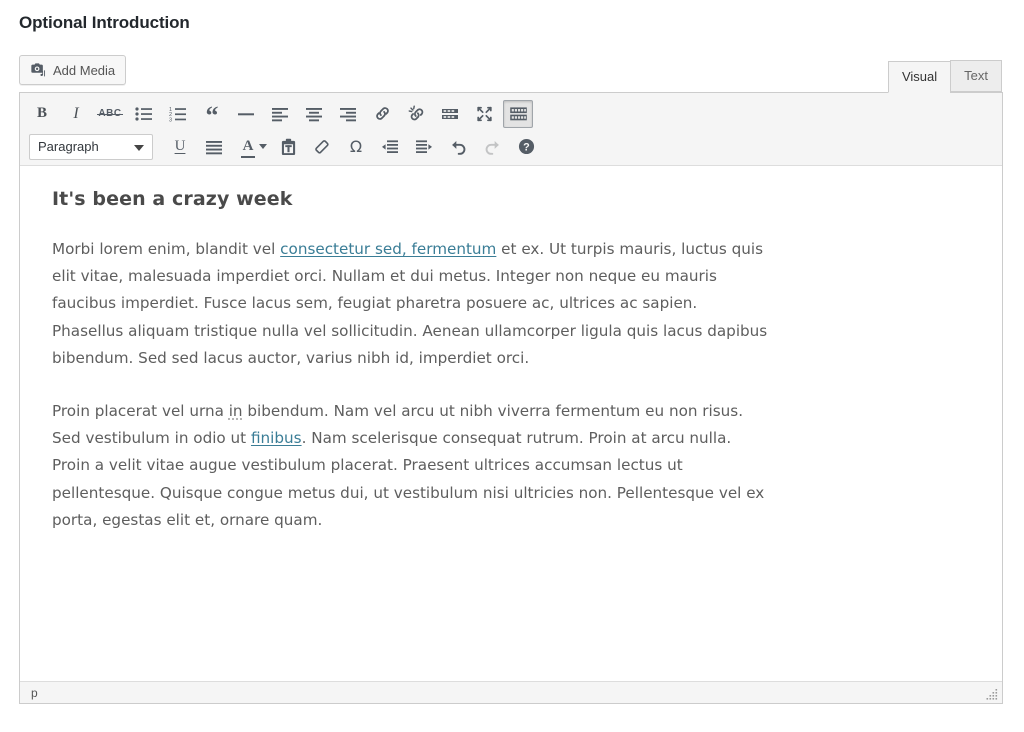  I want to click on read-more-icon, so click(450, 113).